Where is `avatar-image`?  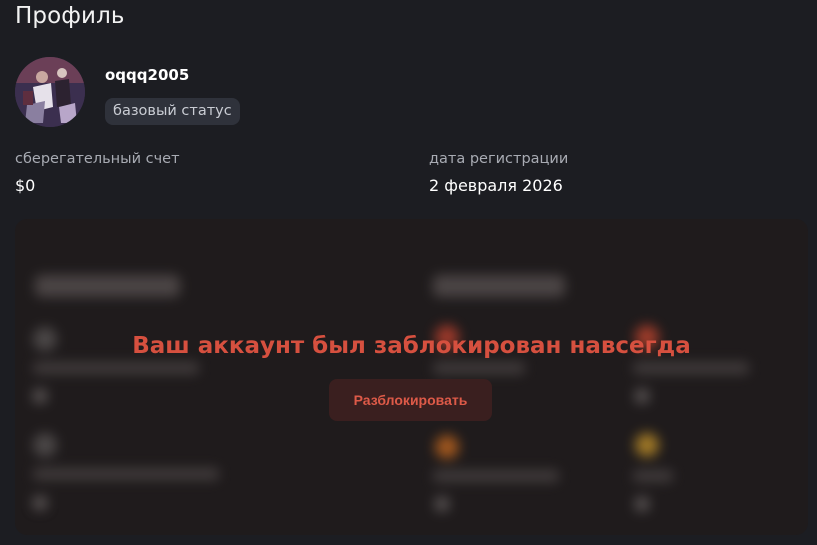 avatar-image is located at coordinates (50, 92).